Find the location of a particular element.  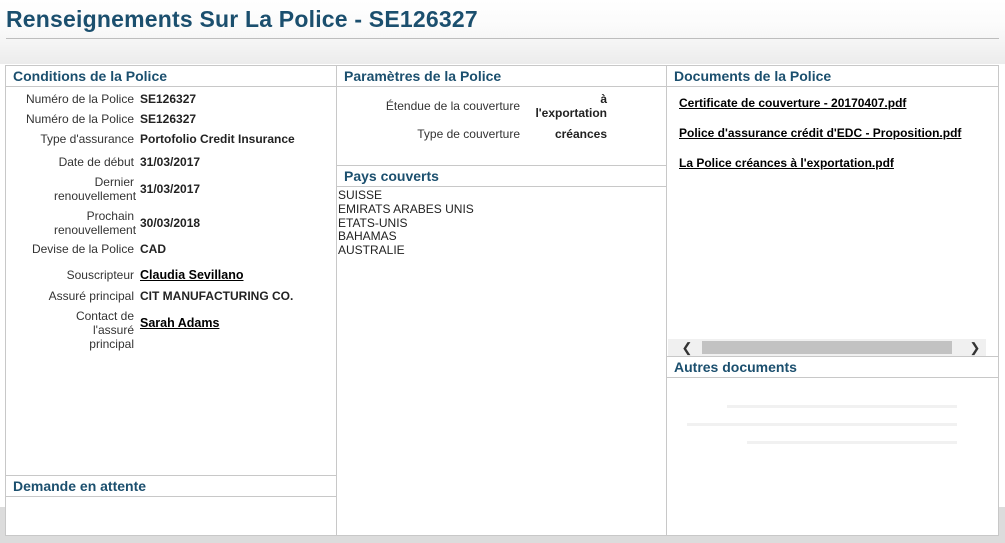

field-value-policy-number-2: SE126327 is located at coordinates (168, 119).